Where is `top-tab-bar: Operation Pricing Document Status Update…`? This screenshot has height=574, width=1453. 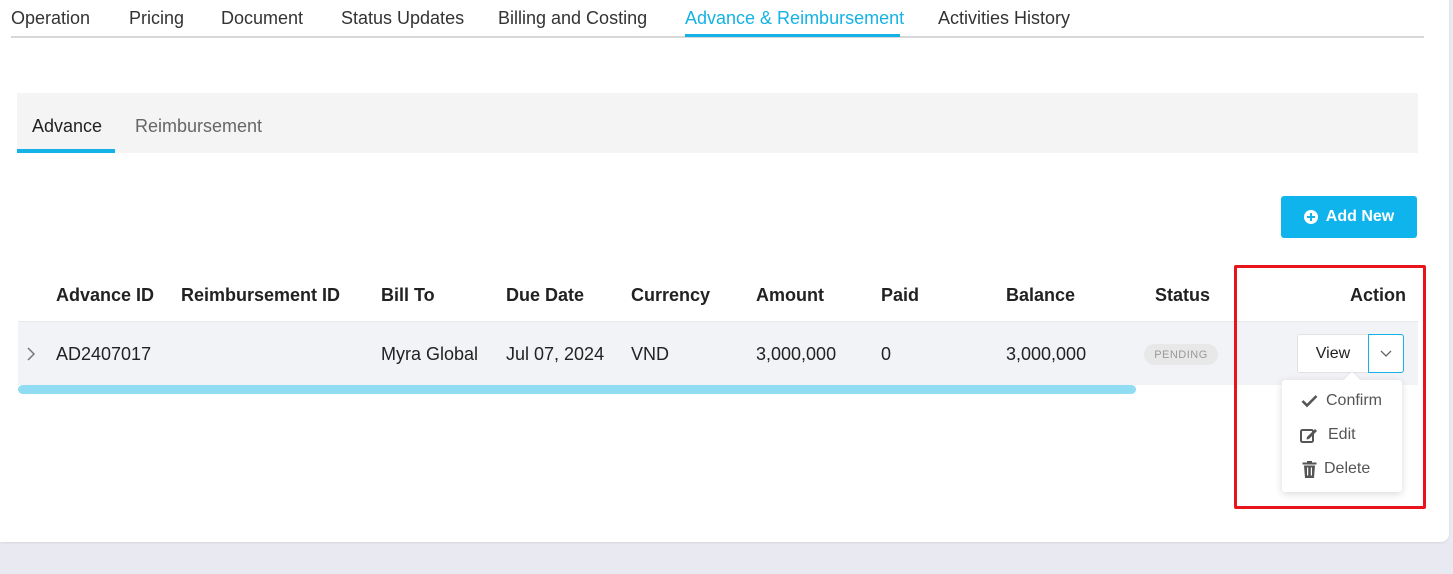 top-tab-bar: Operation Pricing Document Status Update… is located at coordinates (717, 19).